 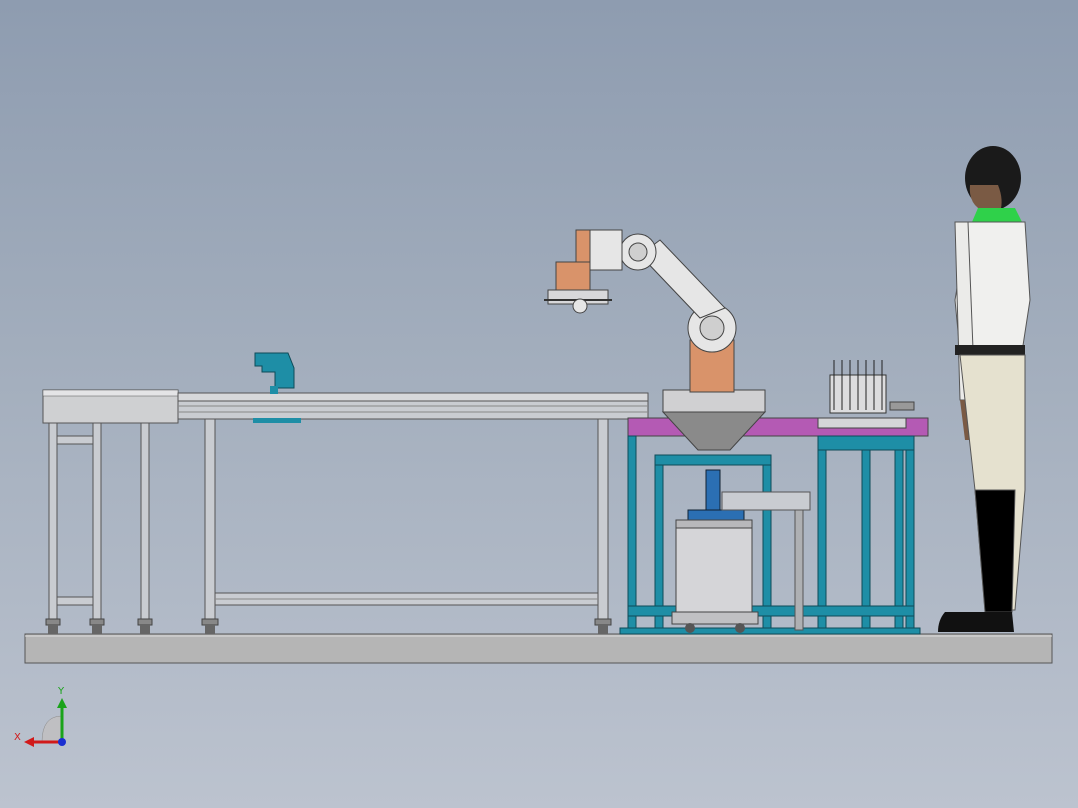 I want to click on tube-rack, so click(x=866, y=394).